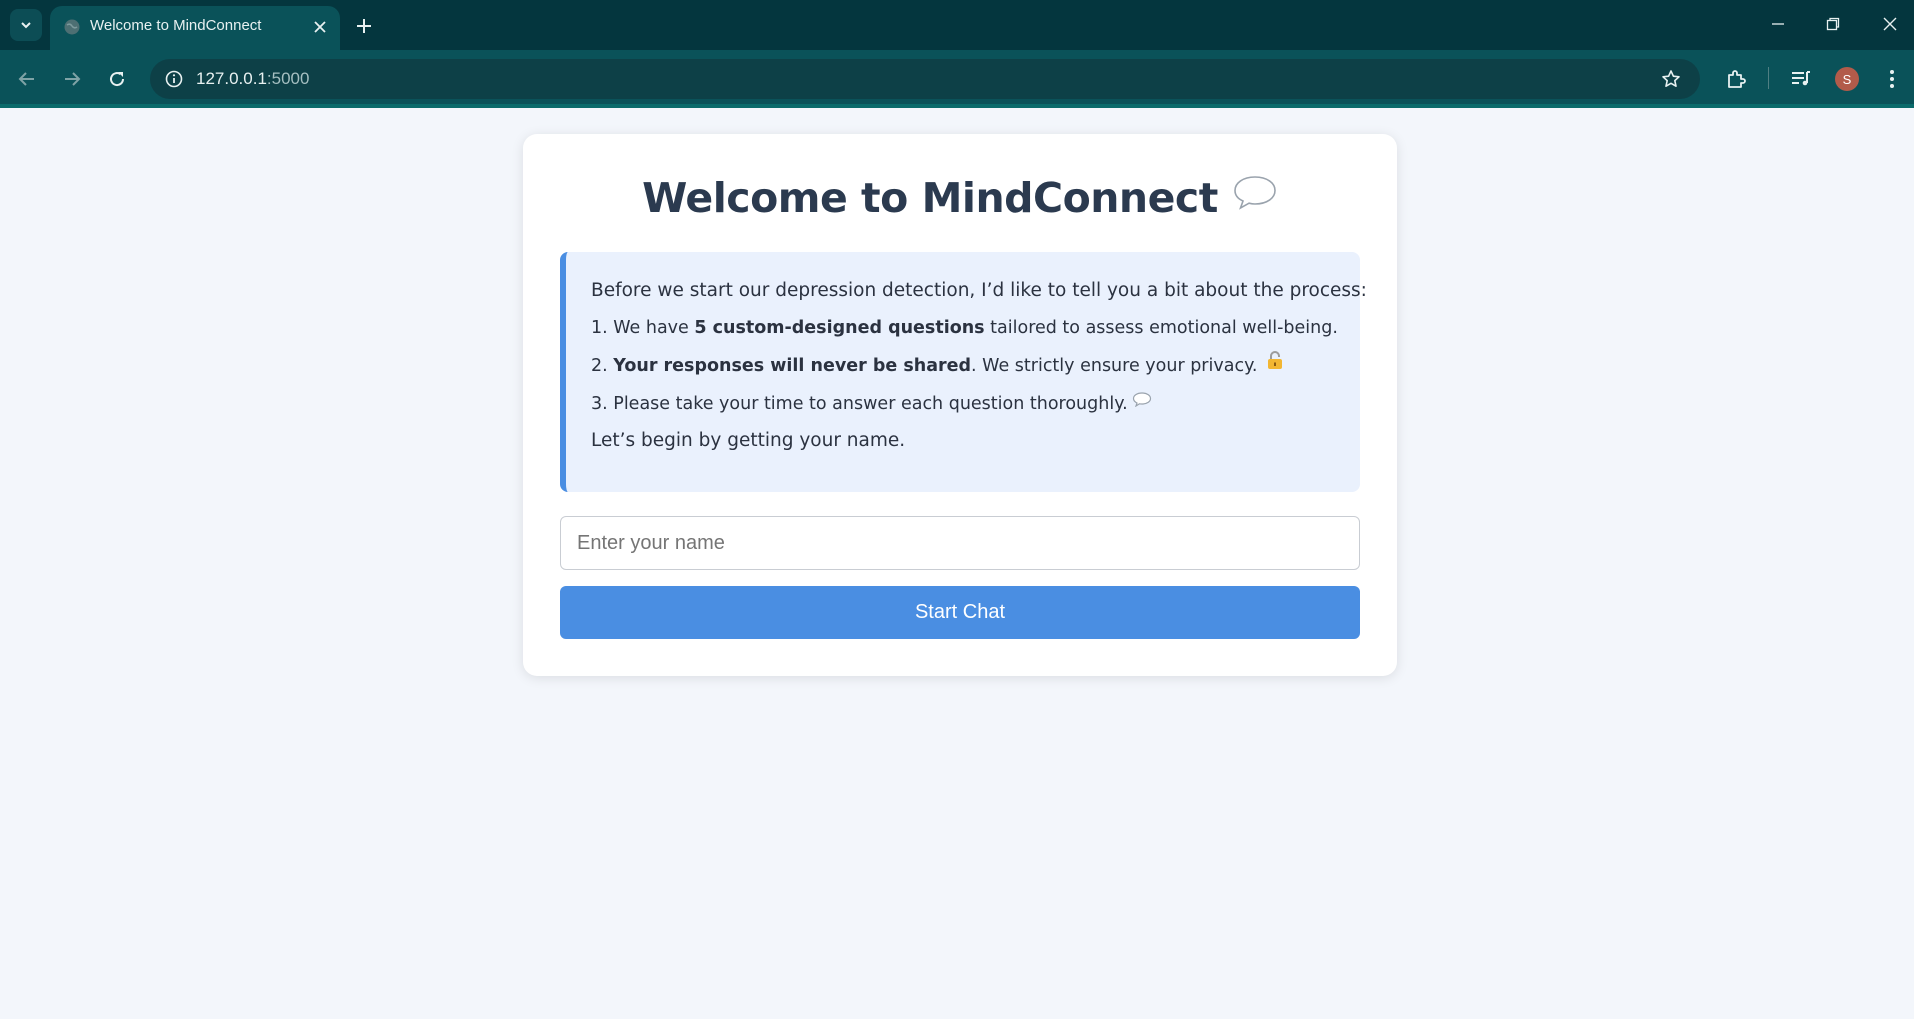 This screenshot has height=1019, width=1914. What do you see at coordinates (231, 78) in the screenshot?
I see `url-host: 127.0.0.1` at bounding box center [231, 78].